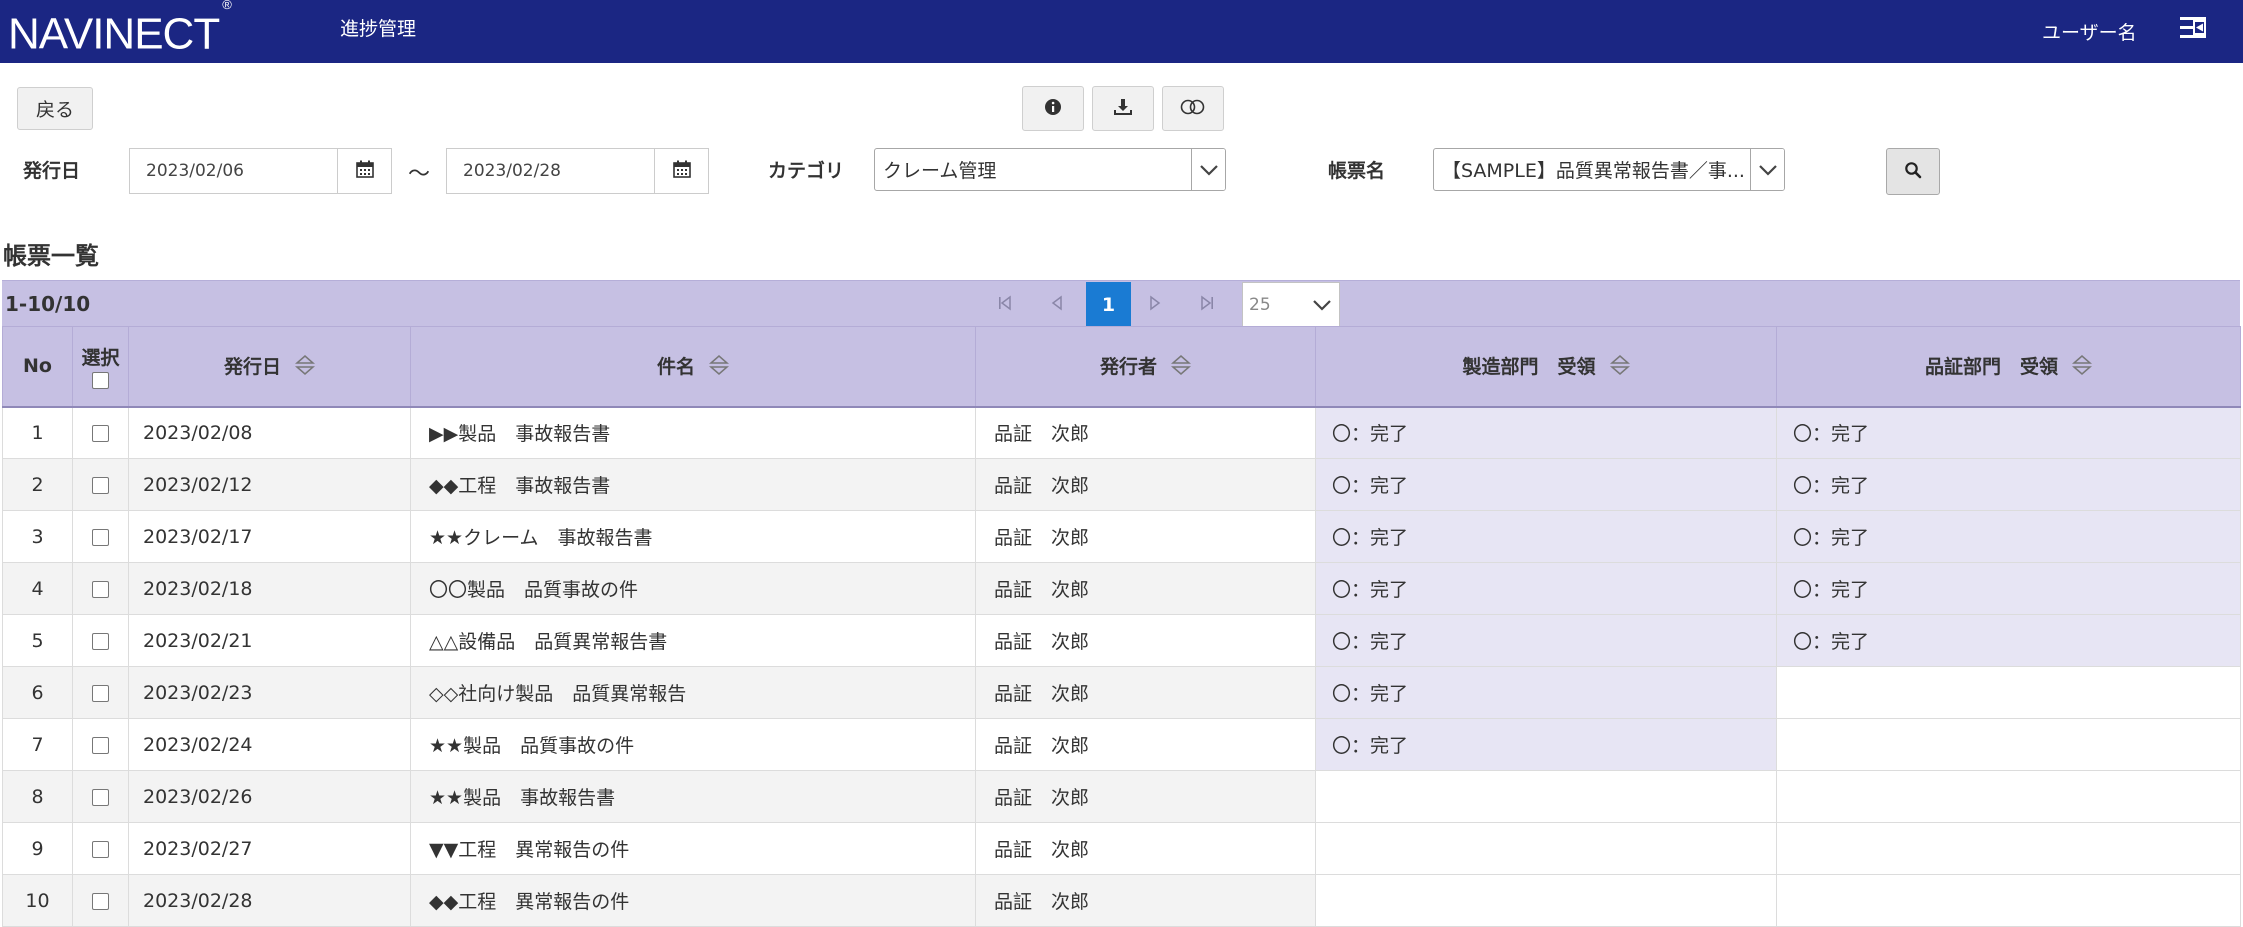 This screenshot has width=2243, height=927. I want to click on download-button, so click(1123, 108).